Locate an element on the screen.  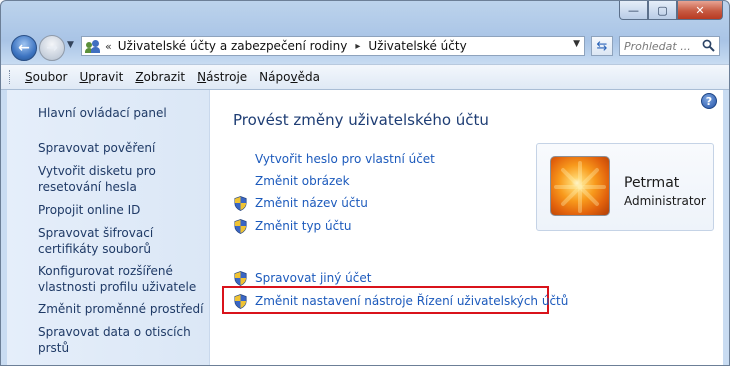
menu-help: Nápověda is located at coordinates (289, 77).